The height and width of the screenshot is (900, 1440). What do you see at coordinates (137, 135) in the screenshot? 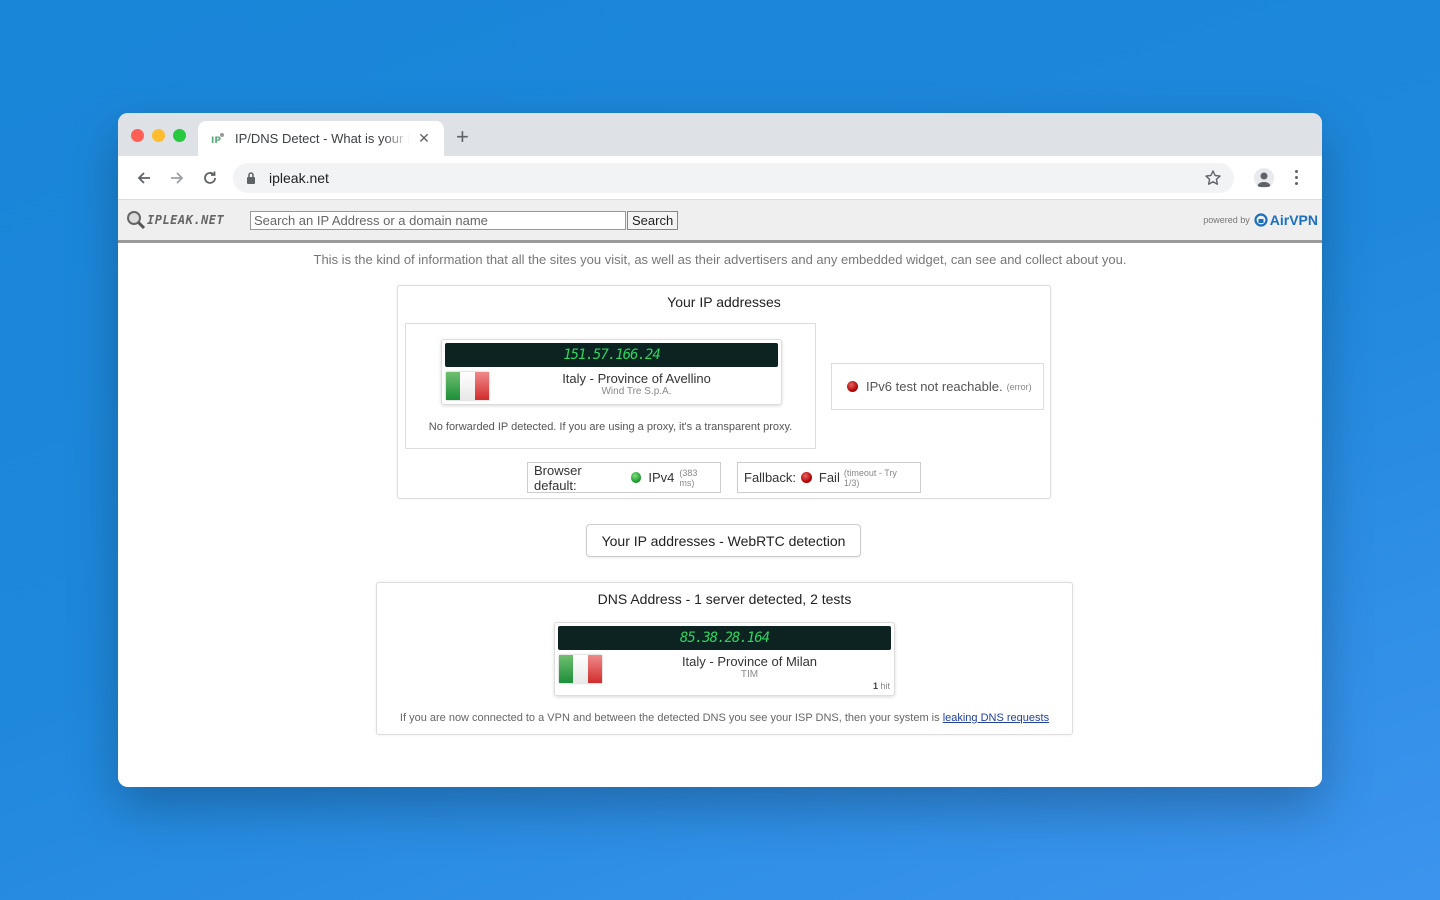
I see `close-window-button` at bounding box center [137, 135].